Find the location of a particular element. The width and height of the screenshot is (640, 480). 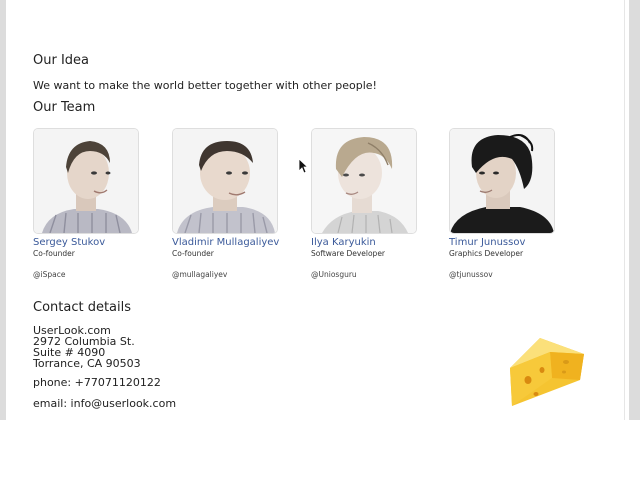

member-handle: @tjunussov is located at coordinates (509, 274).